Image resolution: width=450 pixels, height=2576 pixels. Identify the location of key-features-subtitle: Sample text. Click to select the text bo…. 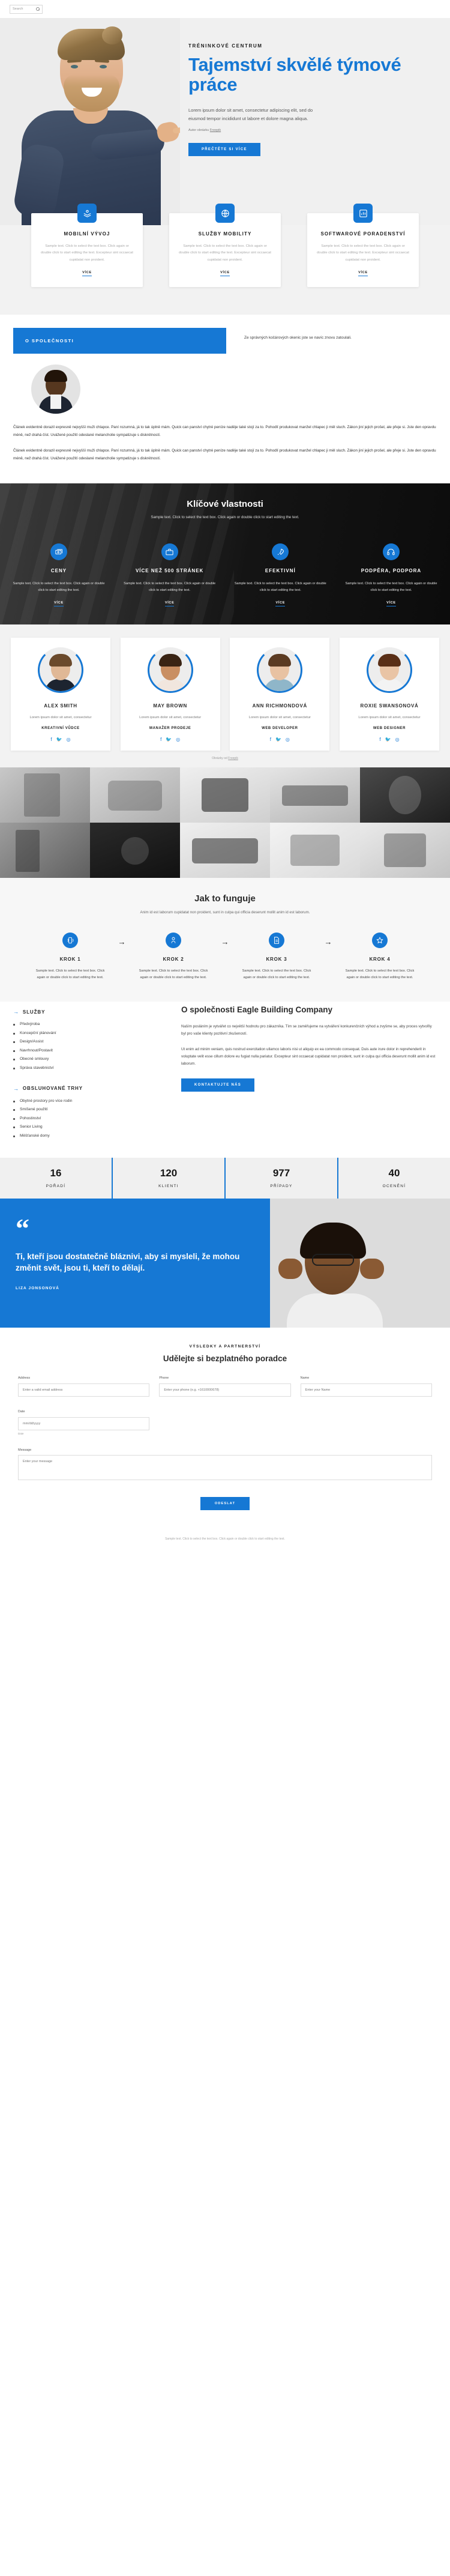
(225, 517).